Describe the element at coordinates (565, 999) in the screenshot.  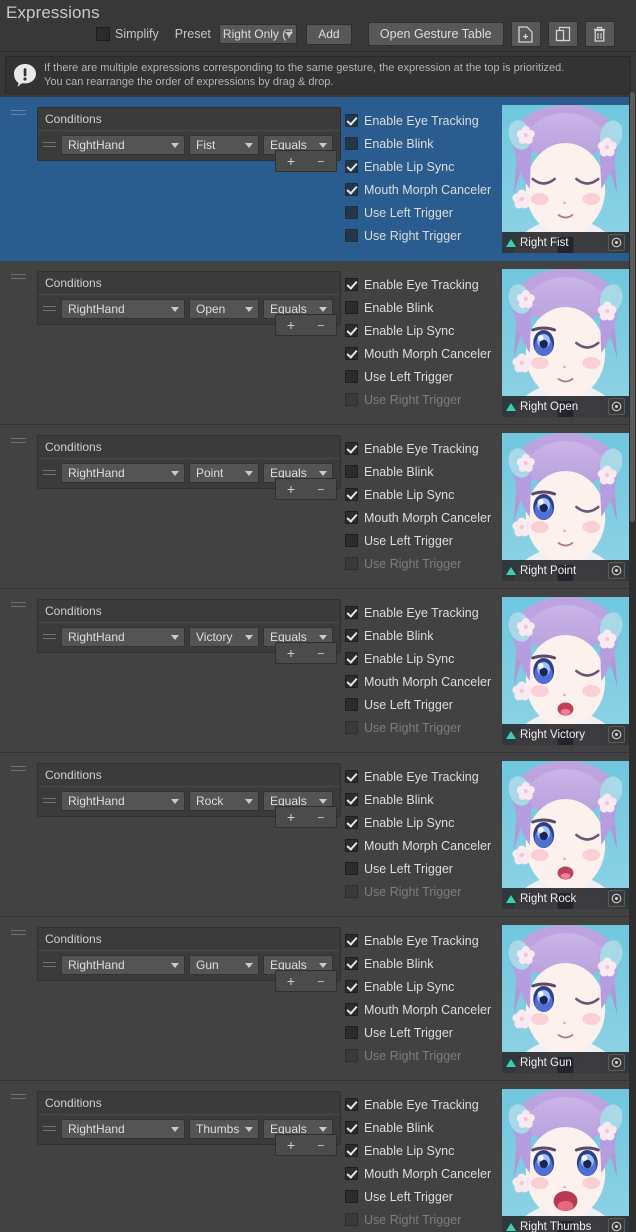
I see `expression-thumbnail: Right Gun` at that location.